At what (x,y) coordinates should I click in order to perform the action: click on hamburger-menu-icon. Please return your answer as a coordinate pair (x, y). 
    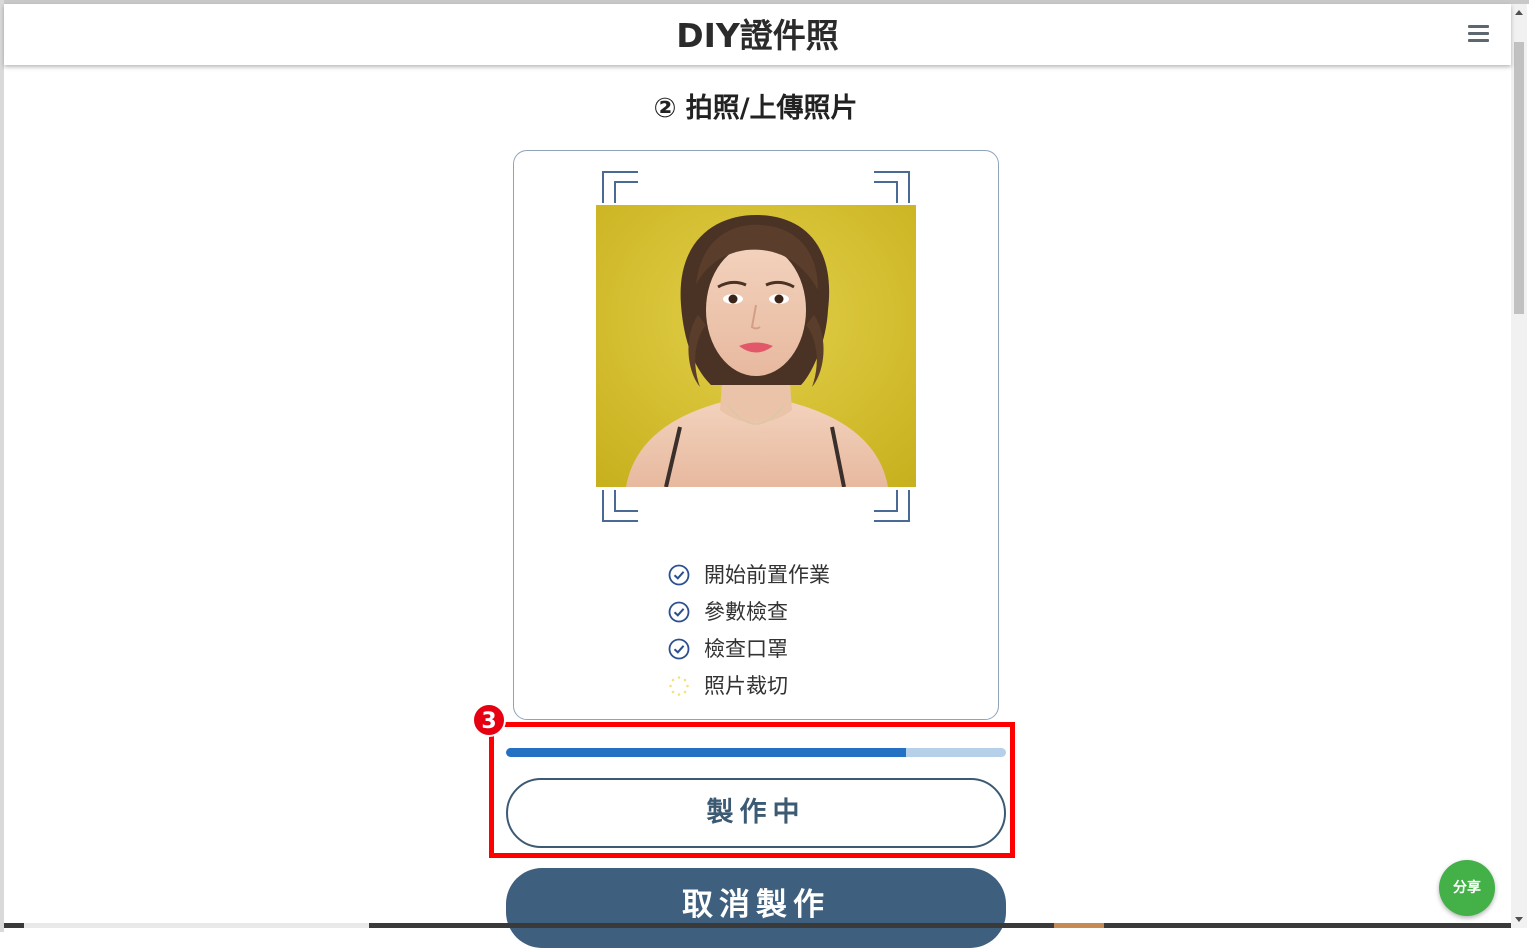
    Looking at the image, I should click on (1478, 34).